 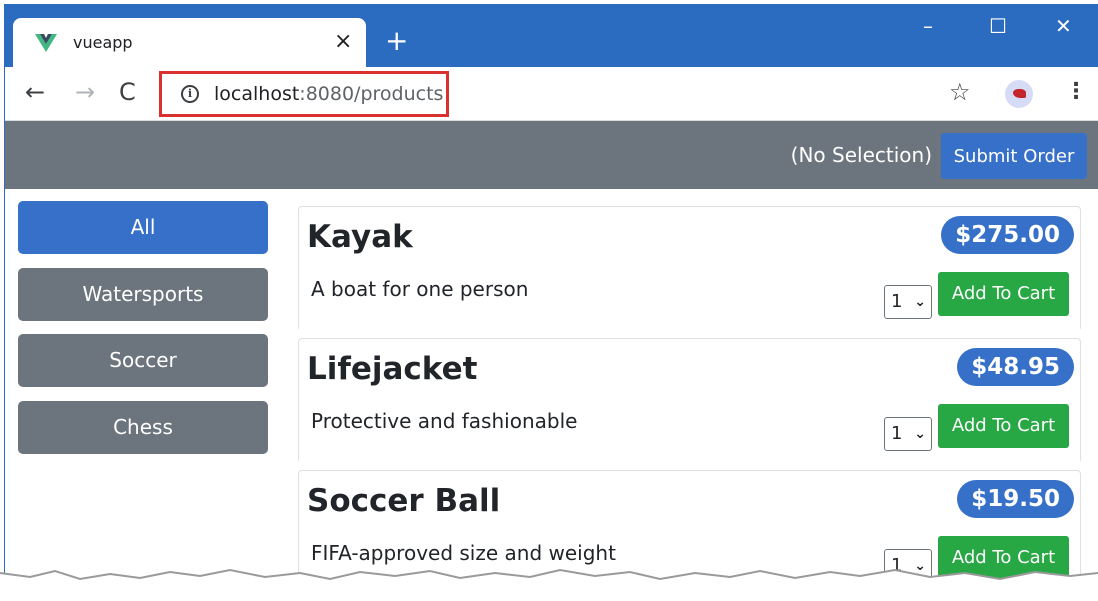 I want to click on selection-status: (No Selection), so click(x=861, y=155).